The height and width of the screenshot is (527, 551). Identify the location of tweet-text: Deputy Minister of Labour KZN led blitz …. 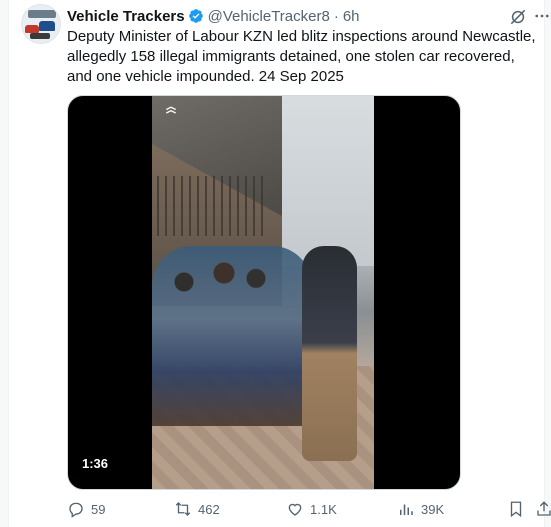
(301, 56).